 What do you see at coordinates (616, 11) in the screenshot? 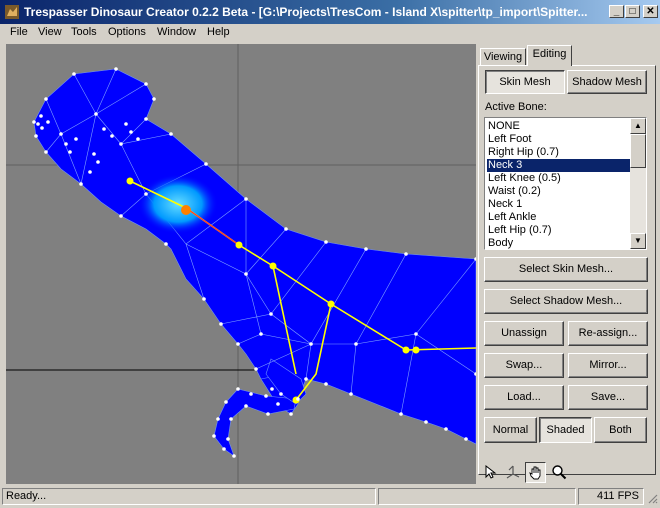
I see `minimize-button: _` at bounding box center [616, 11].